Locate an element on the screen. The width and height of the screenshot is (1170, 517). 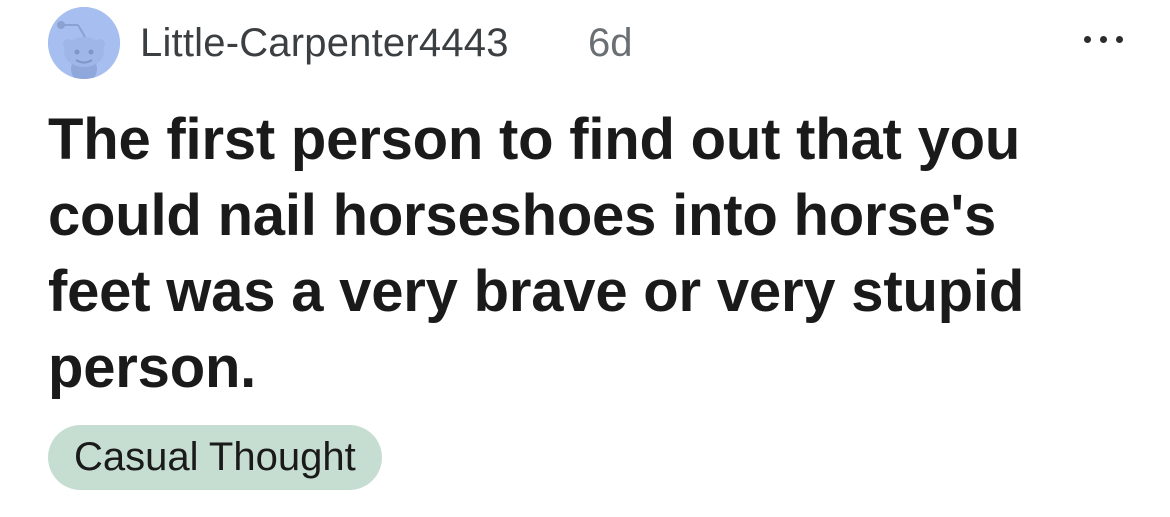
reddit-snoo-avatar-icon is located at coordinates (84, 43).